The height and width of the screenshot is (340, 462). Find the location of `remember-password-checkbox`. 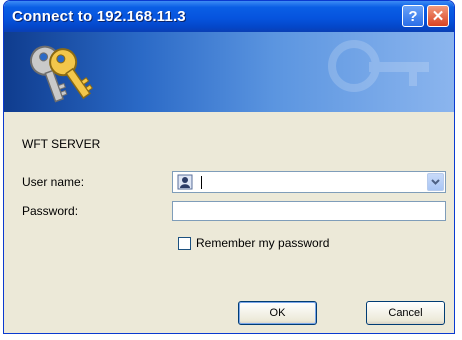

remember-password-checkbox is located at coordinates (184, 243).